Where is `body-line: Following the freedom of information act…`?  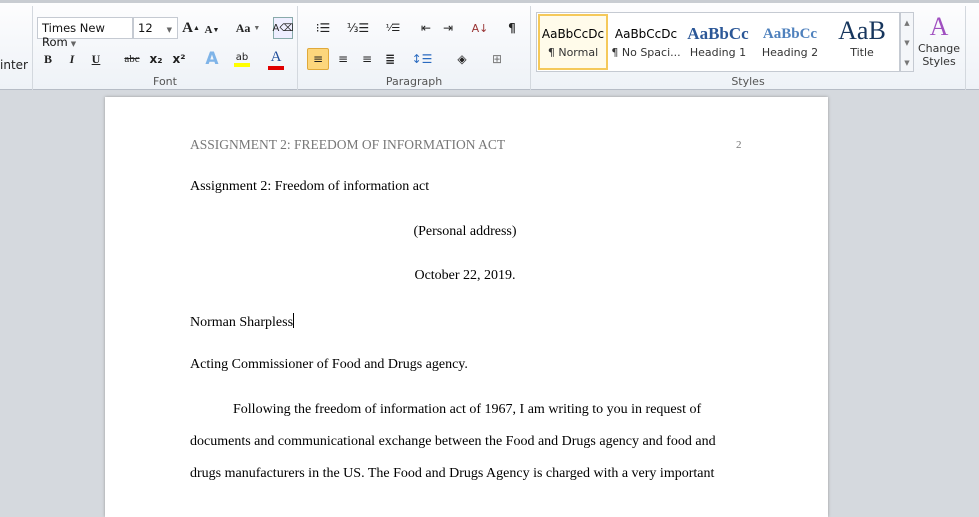
body-line: Following the freedom of information act… is located at coordinates (467, 410).